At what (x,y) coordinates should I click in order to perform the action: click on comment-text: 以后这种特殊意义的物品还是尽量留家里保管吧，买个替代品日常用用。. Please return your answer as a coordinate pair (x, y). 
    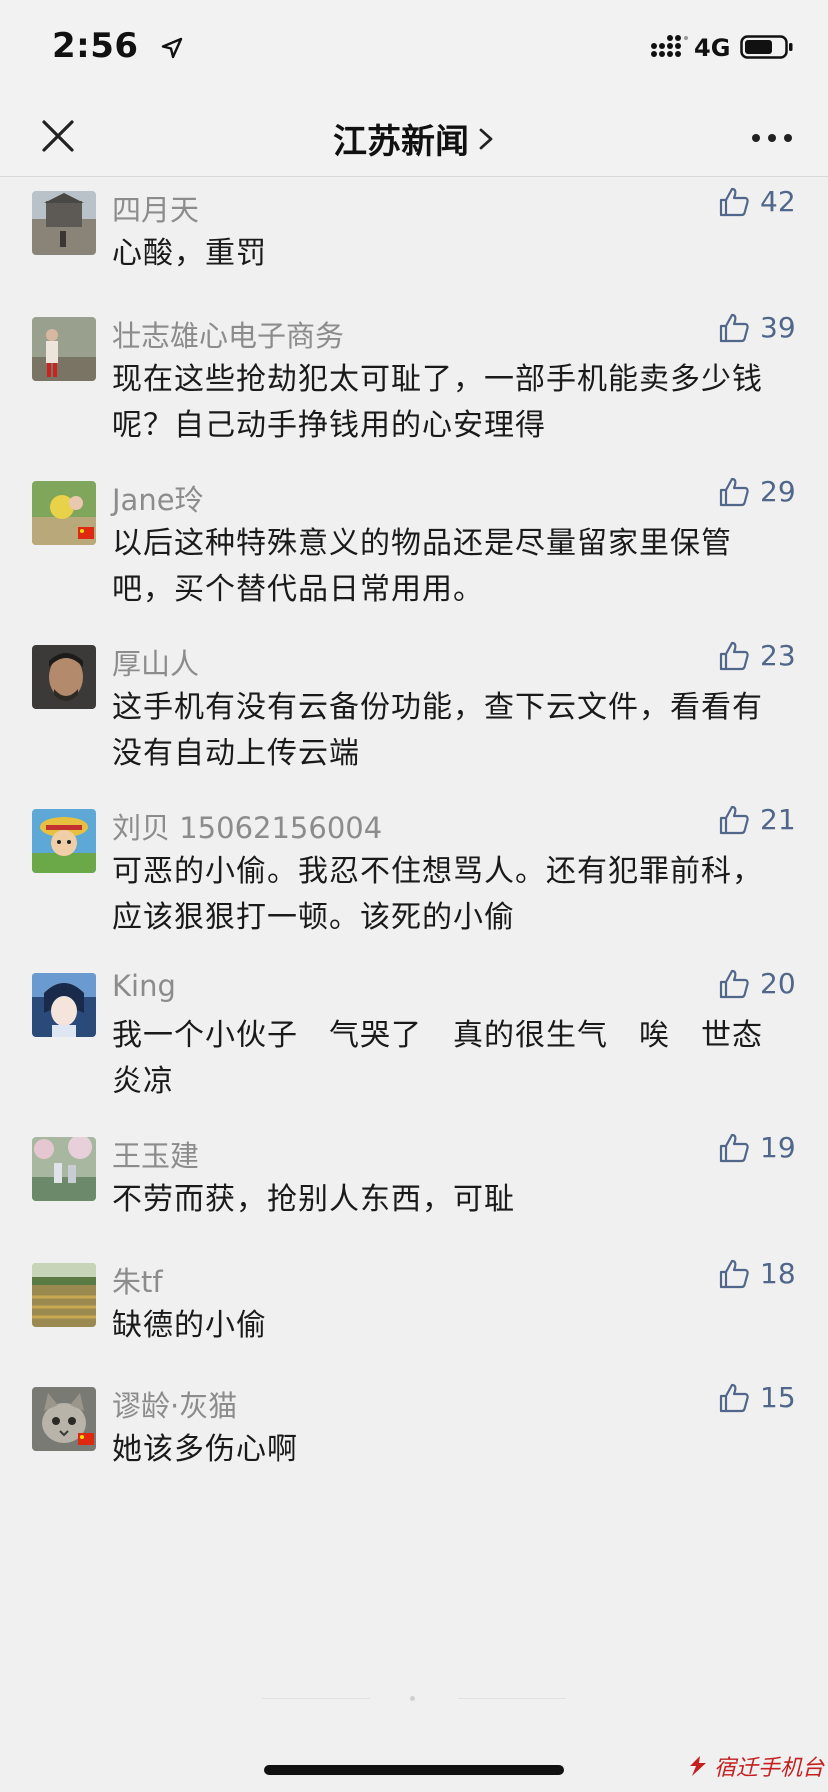
    Looking at the image, I should click on (422, 566).